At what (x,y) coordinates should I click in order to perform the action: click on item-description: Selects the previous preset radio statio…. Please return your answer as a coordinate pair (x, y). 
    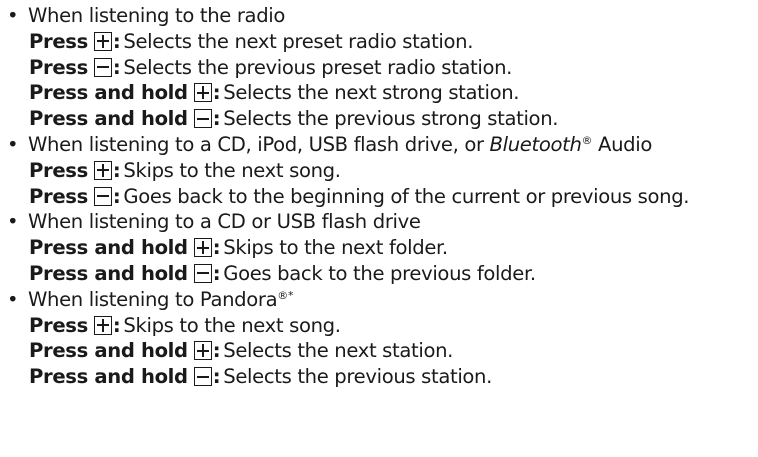
    Looking at the image, I should click on (318, 67).